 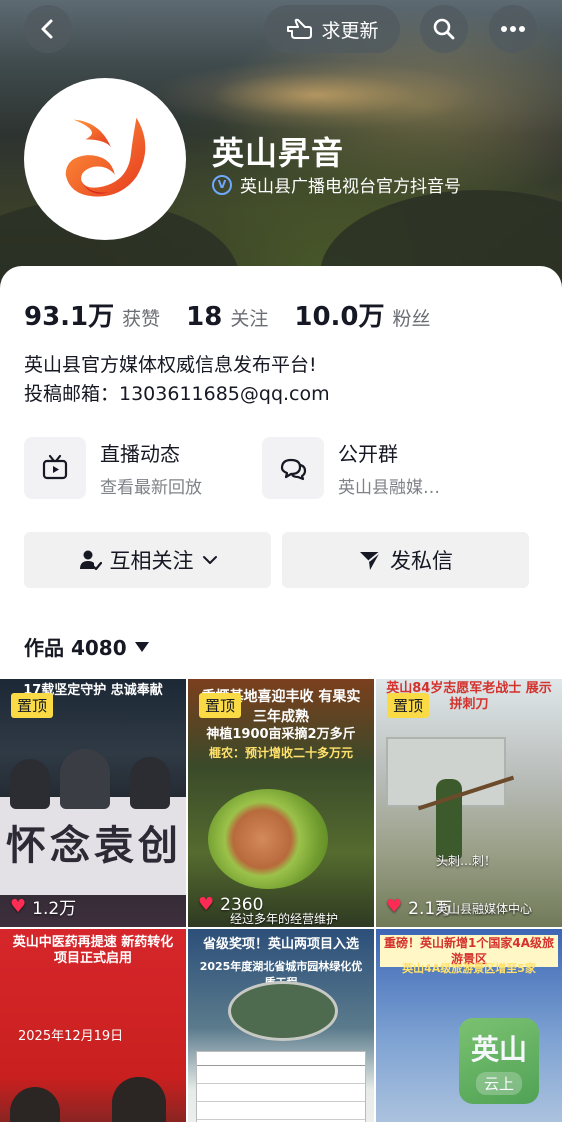 What do you see at coordinates (177, 394) in the screenshot?
I see `bio-email-line: 投稿邮箱：1303611685@qq.com` at bounding box center [177, 394].